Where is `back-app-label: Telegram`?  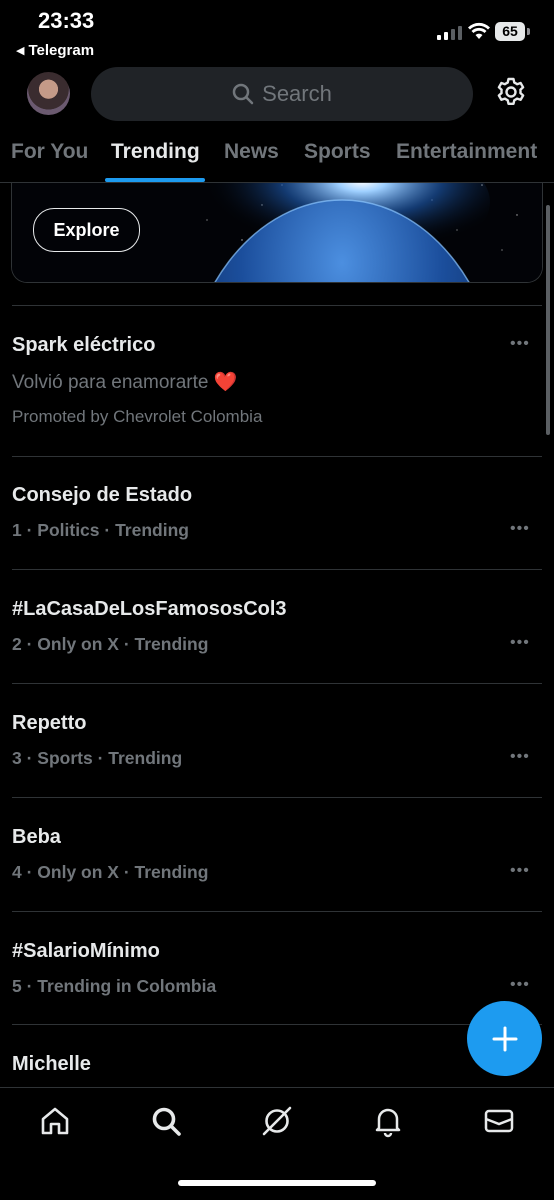 back-app-label: Telegram is located at coordinates (61, 50).